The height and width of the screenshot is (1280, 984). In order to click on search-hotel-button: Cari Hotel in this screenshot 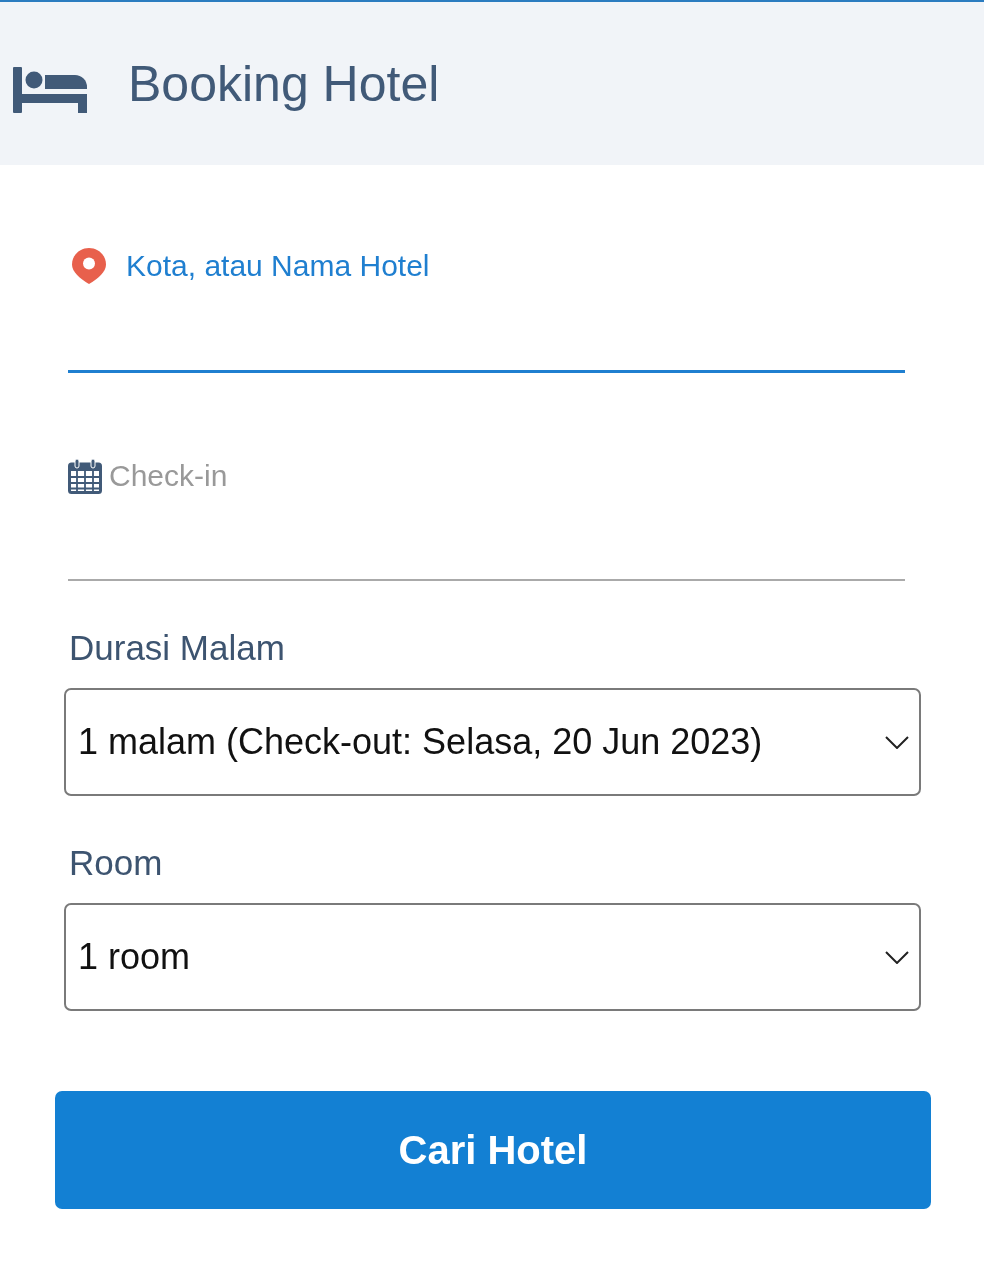, I will do `click(493, 1150)`.